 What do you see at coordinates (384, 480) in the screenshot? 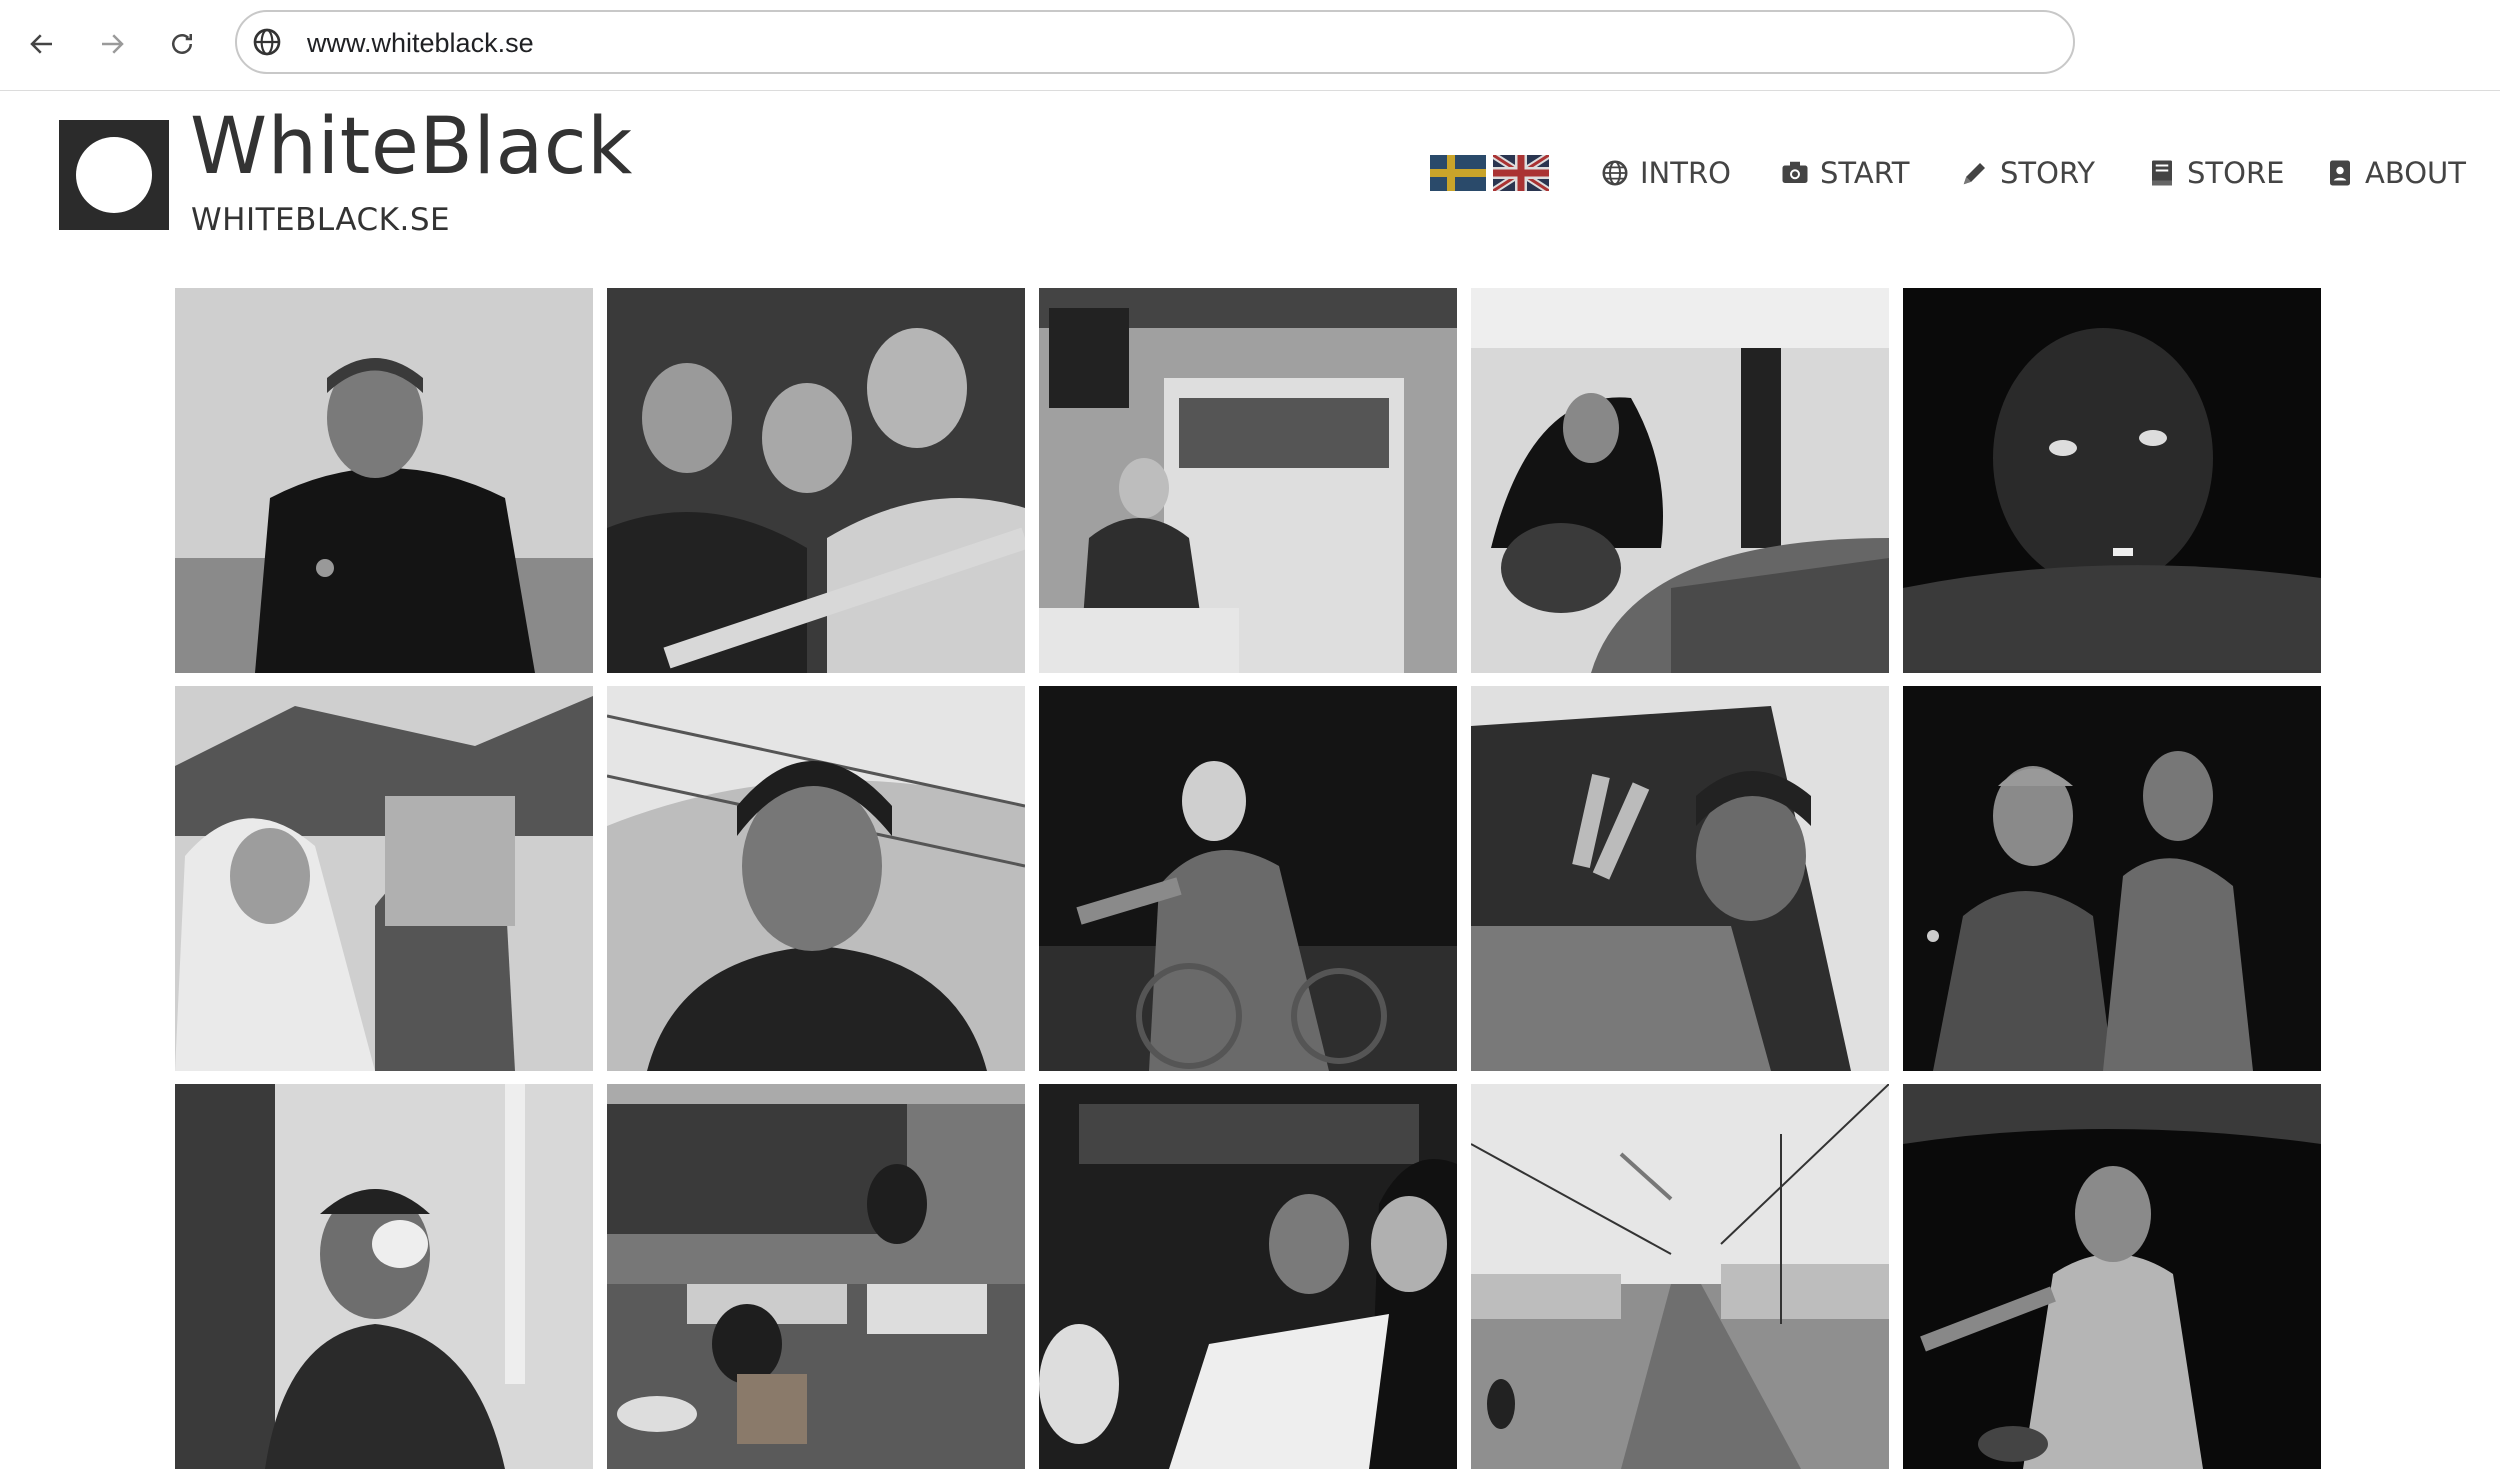
I see `photo-man-with-stethoscope` at bounding box center [384, 480].